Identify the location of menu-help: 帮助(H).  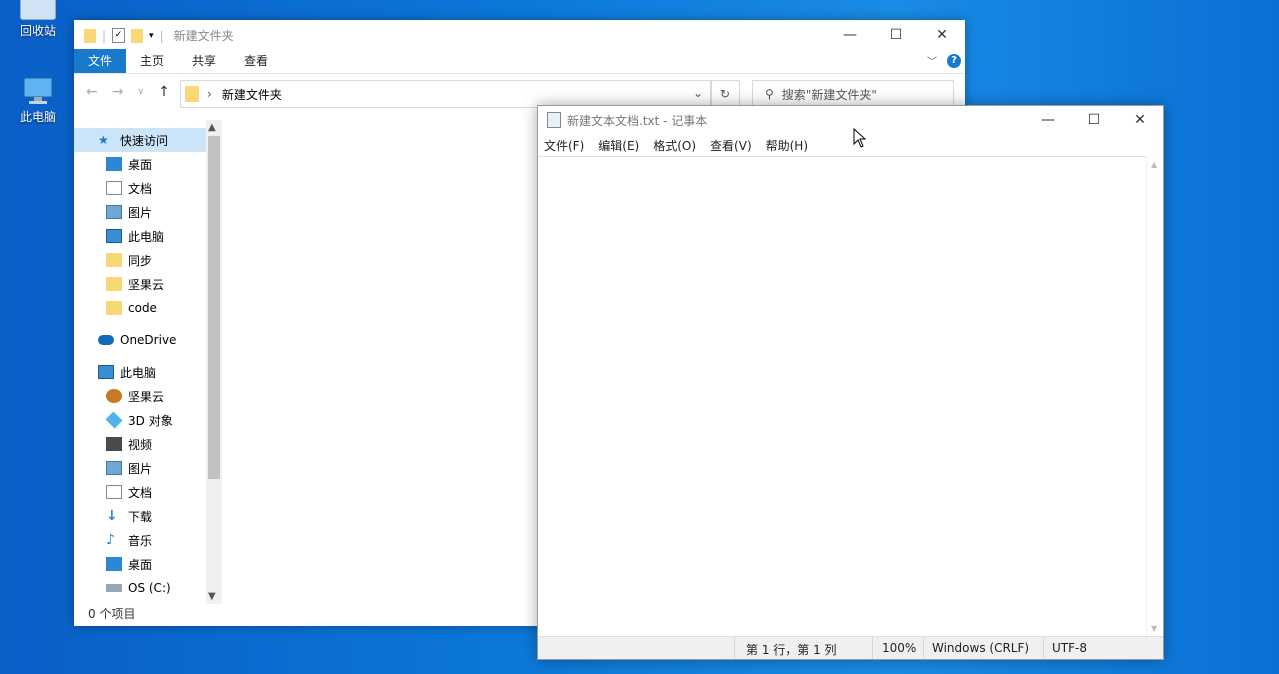
(787, 145).